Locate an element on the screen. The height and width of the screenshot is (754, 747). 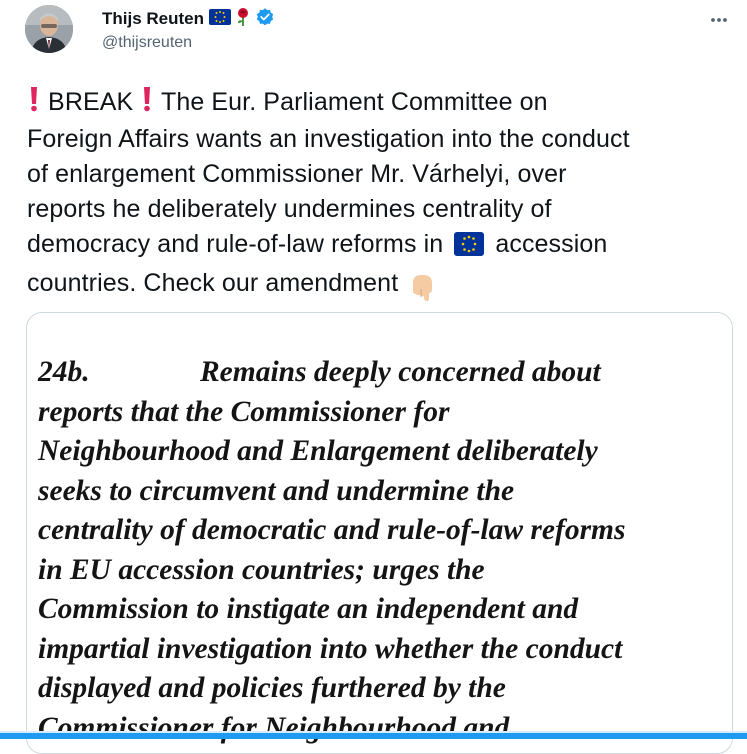
document-text-segment: Remains deeply concerned about is located at coordinates (400, 372).